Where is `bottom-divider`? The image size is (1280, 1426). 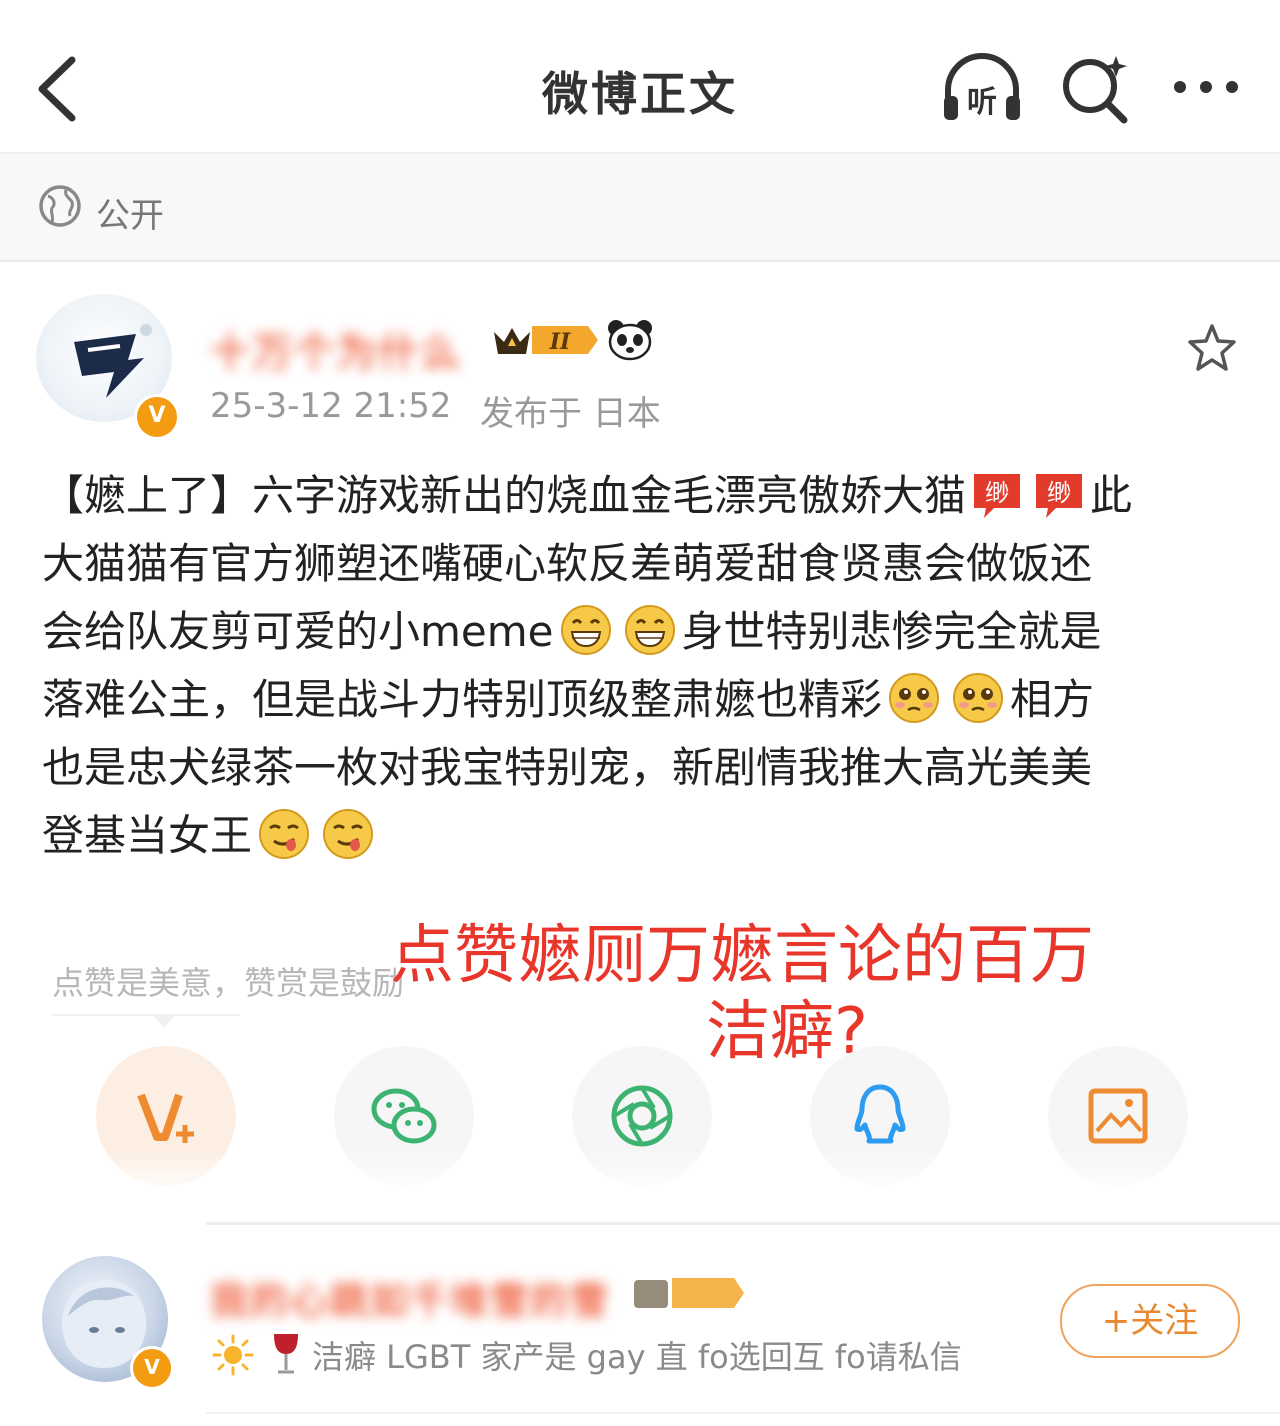 bottom-divider is located at coordinates (743, 1413).